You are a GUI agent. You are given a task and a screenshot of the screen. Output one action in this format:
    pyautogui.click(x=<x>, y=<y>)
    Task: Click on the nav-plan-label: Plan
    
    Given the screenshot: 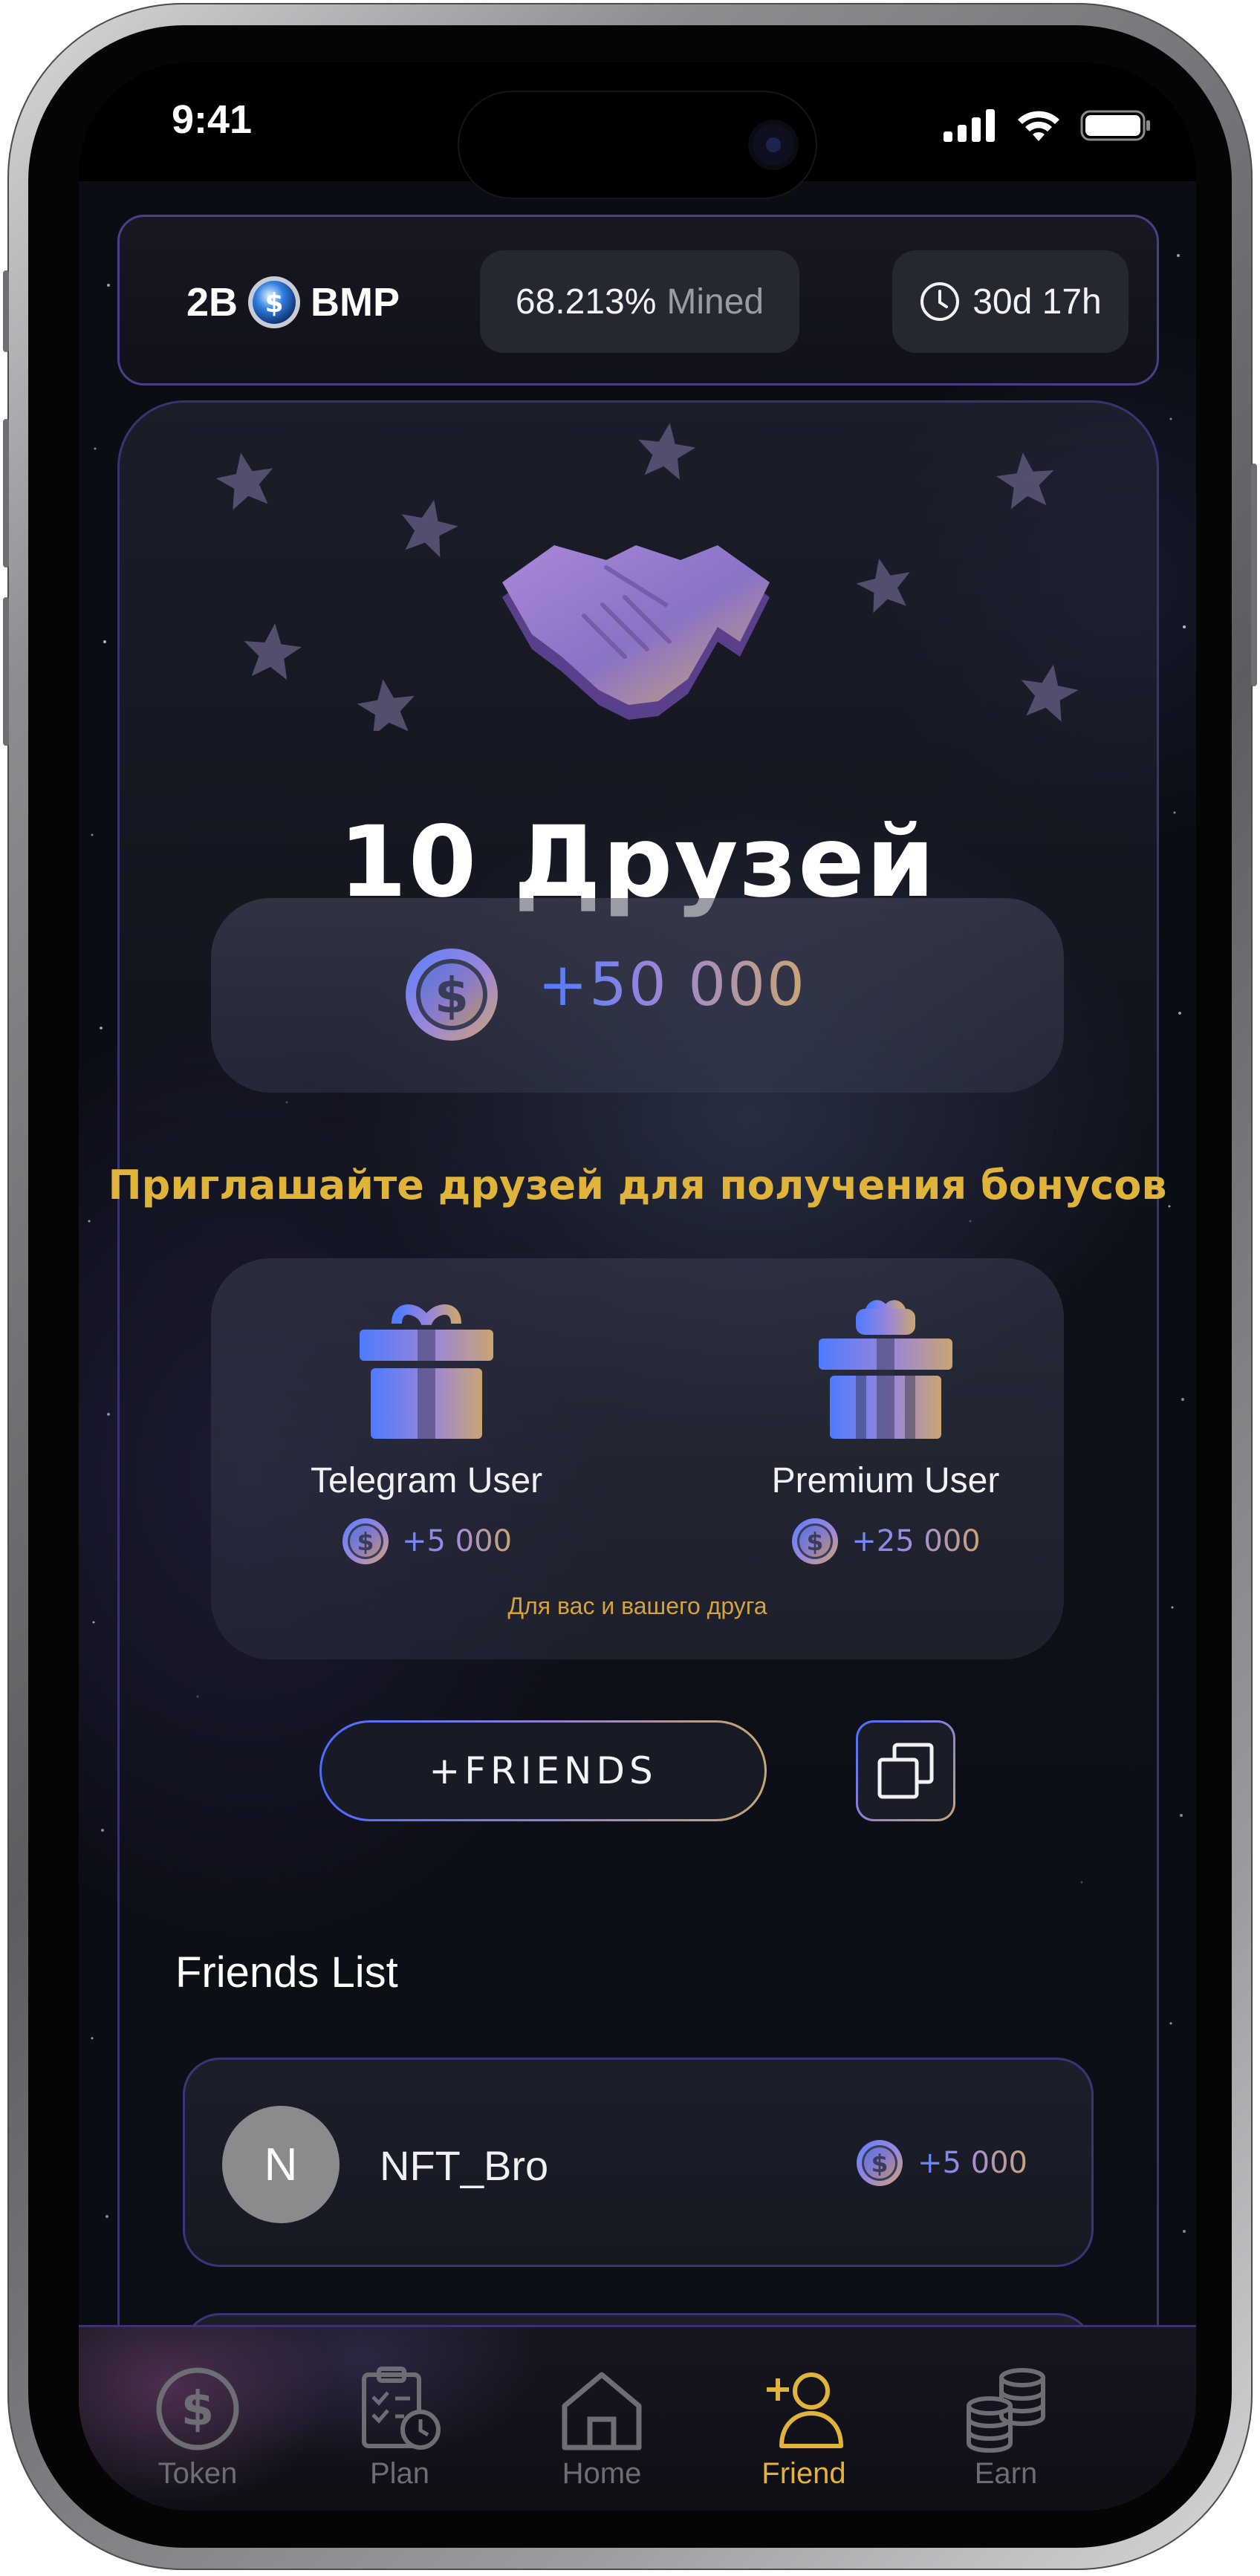 What is the action you would take?
    pyautogui.click(x=400, y=2473)
    